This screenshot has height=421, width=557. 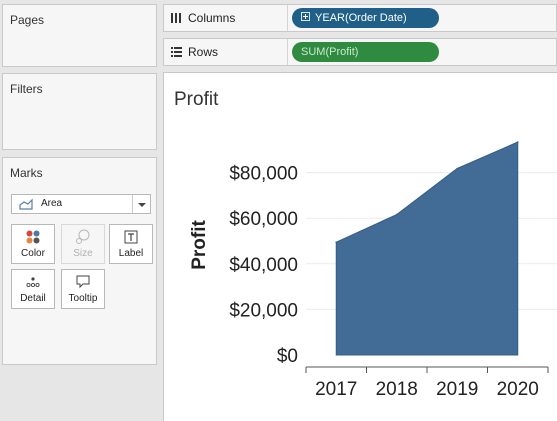 I want to click on columns-label: Columns, so click(x=212, y=18).